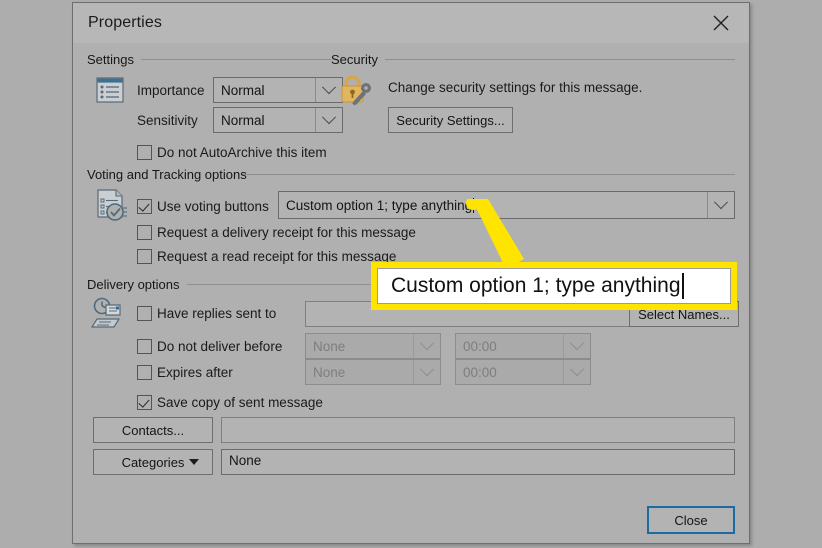 Image resolution: width=822 pixels, height=548 pixels. I want to click on message-options-icon, so click(110, 92).